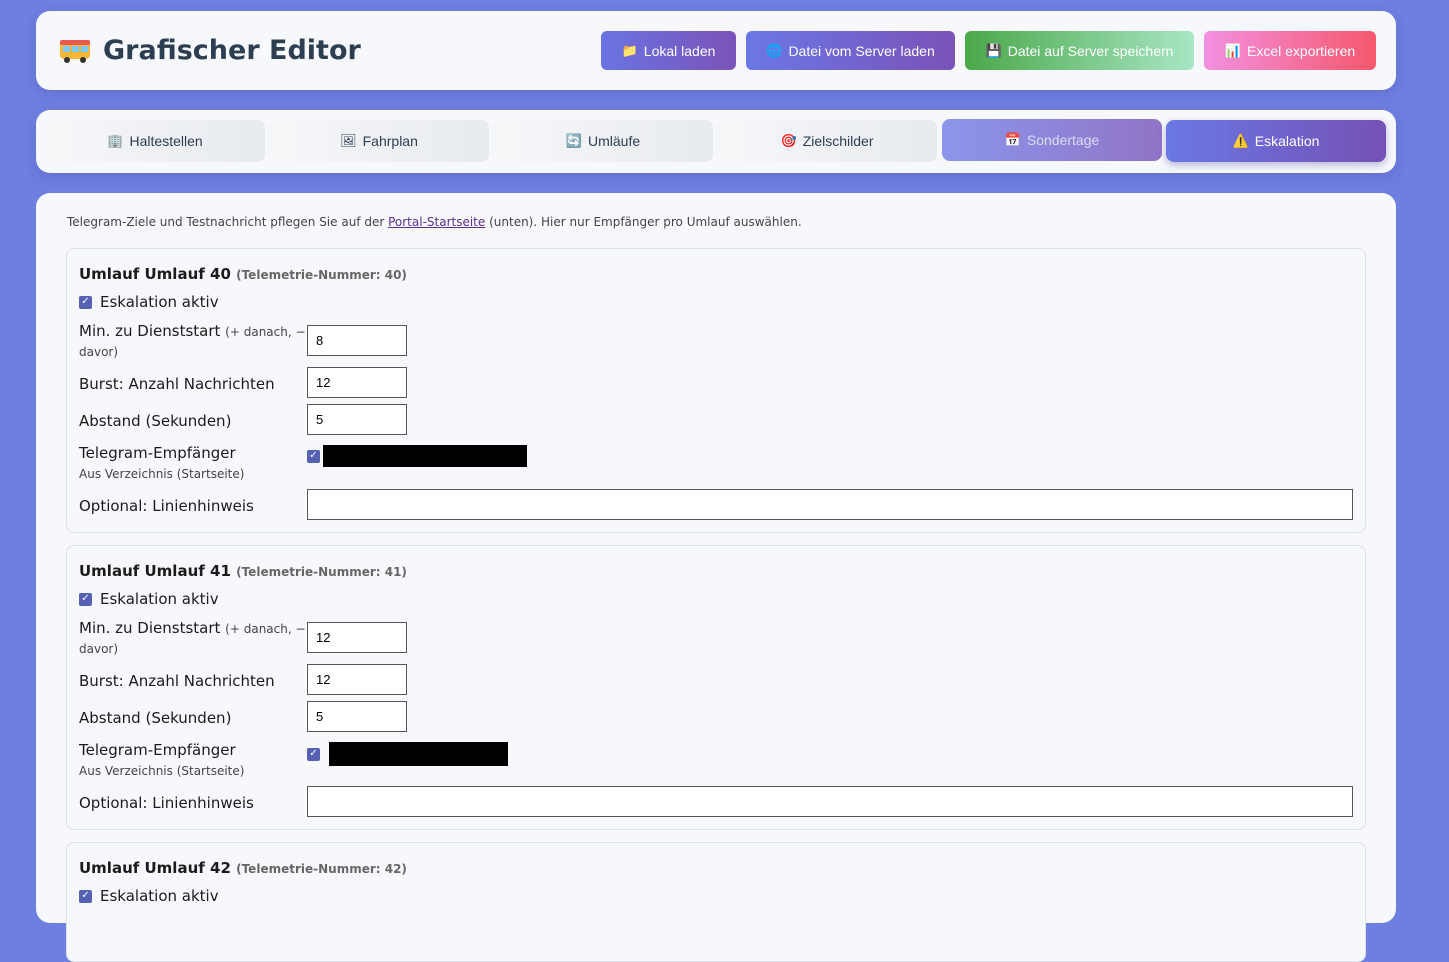 The width and height of the screenshot is (1449, 962). I want to click on page-title: Grafischer Editor, so click(232, 50).